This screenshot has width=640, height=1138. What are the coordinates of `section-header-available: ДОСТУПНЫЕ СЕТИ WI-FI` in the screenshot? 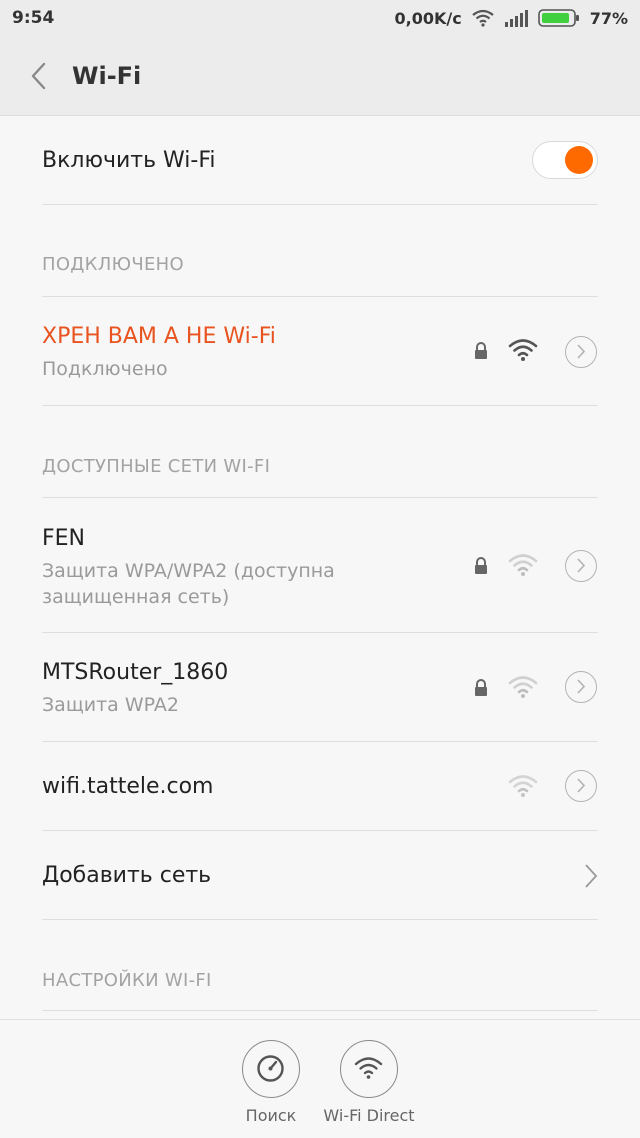 It's located at (156, 466).